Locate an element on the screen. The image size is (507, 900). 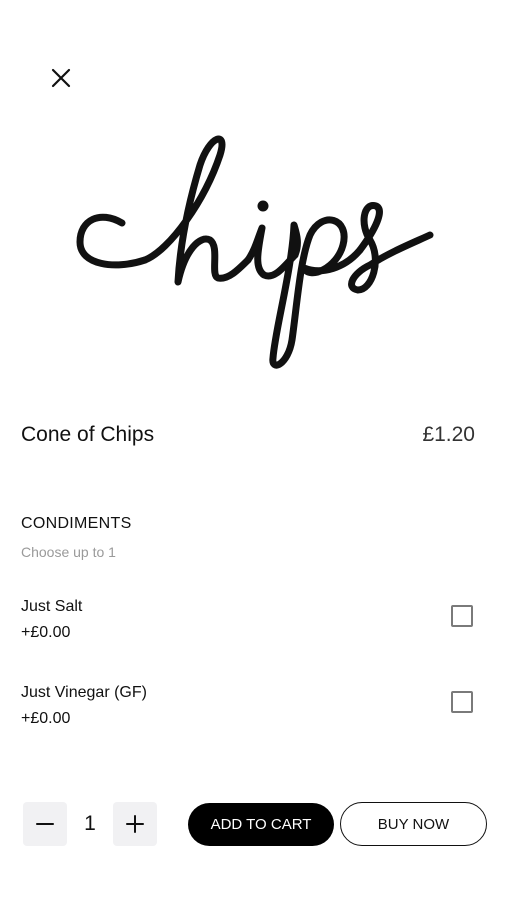
buy-now-button: BUY NOW is located at coordinates (413, 824).